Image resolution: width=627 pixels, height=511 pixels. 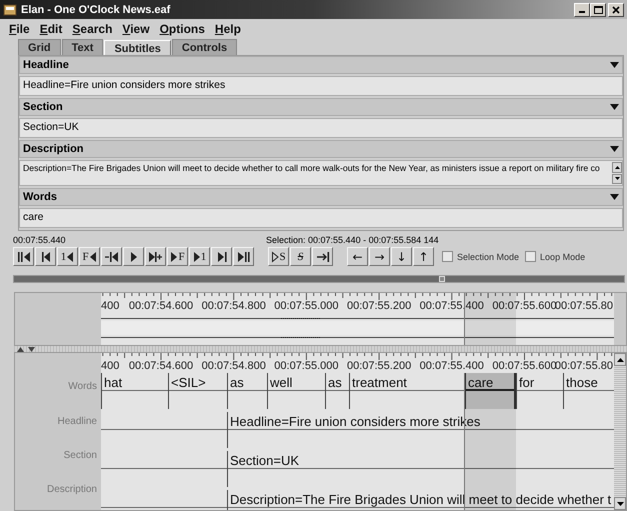 What do you see at coordinates (134, 391) in the screenshot?
I see `annotation: hat` at bounding box center [134, 391].